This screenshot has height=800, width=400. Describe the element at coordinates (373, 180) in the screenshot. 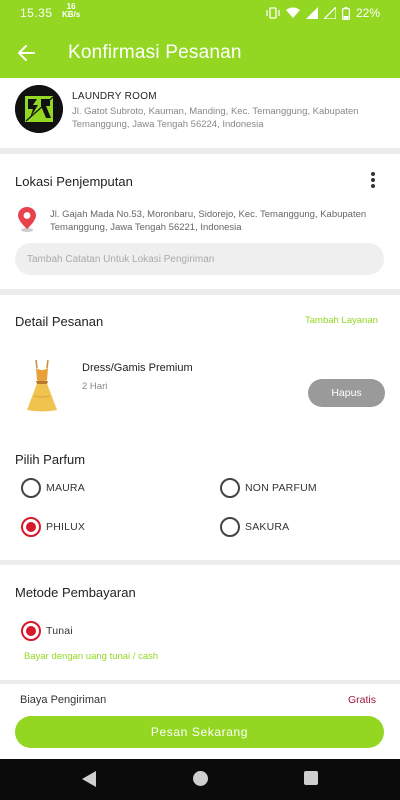

I see `more-options-icon` at that location.